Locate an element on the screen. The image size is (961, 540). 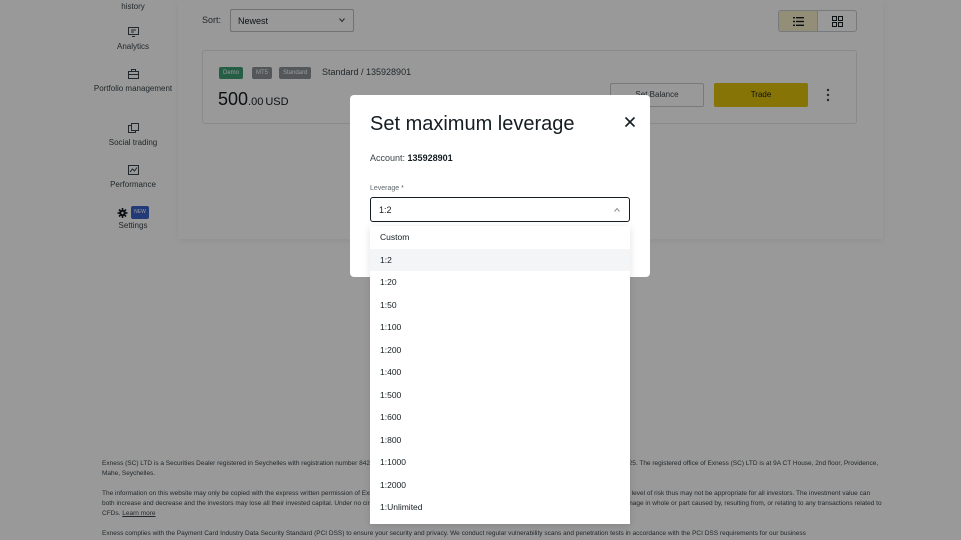
close-icon is located at coordinates (630, 122).